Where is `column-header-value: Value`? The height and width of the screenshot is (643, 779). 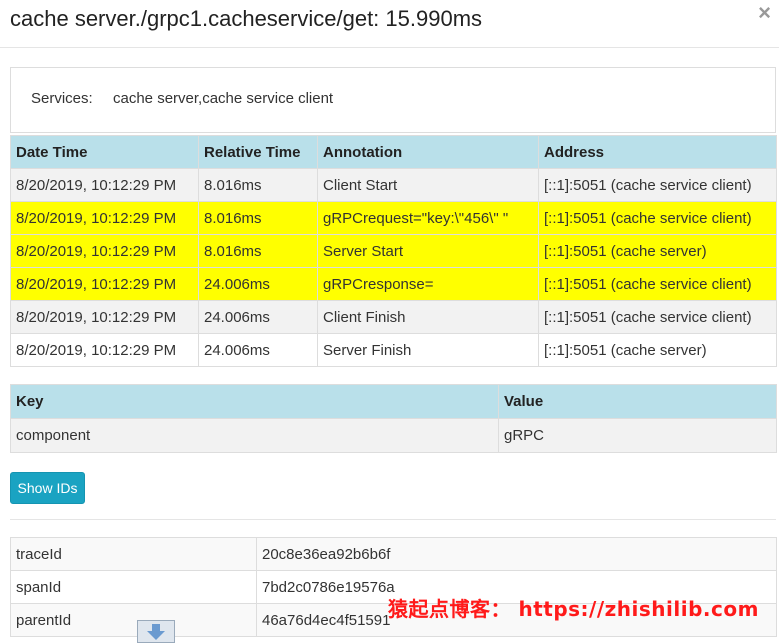
column-header-value: Value is located at coordinates (637, 401).